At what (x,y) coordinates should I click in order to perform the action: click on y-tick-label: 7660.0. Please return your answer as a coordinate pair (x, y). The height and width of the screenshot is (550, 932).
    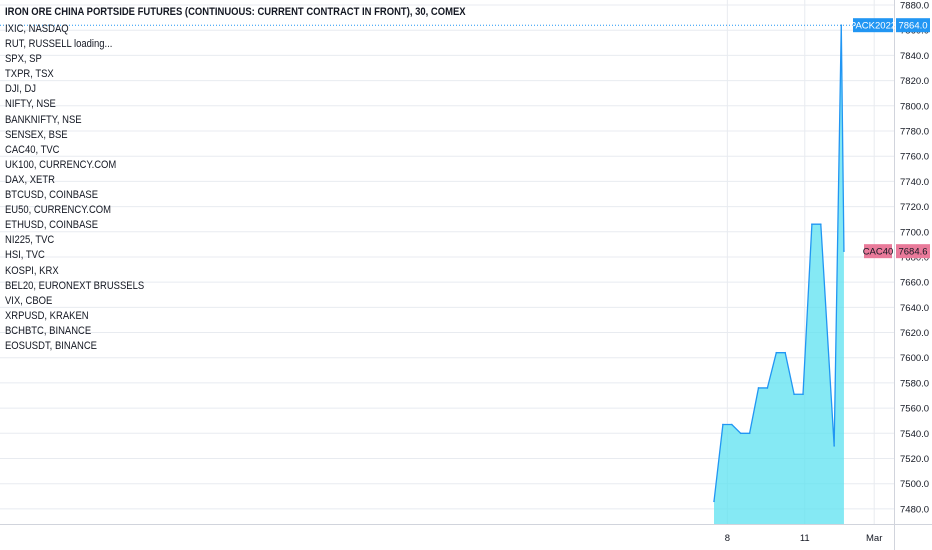
    Looking at the image, I should click on (914, 283).